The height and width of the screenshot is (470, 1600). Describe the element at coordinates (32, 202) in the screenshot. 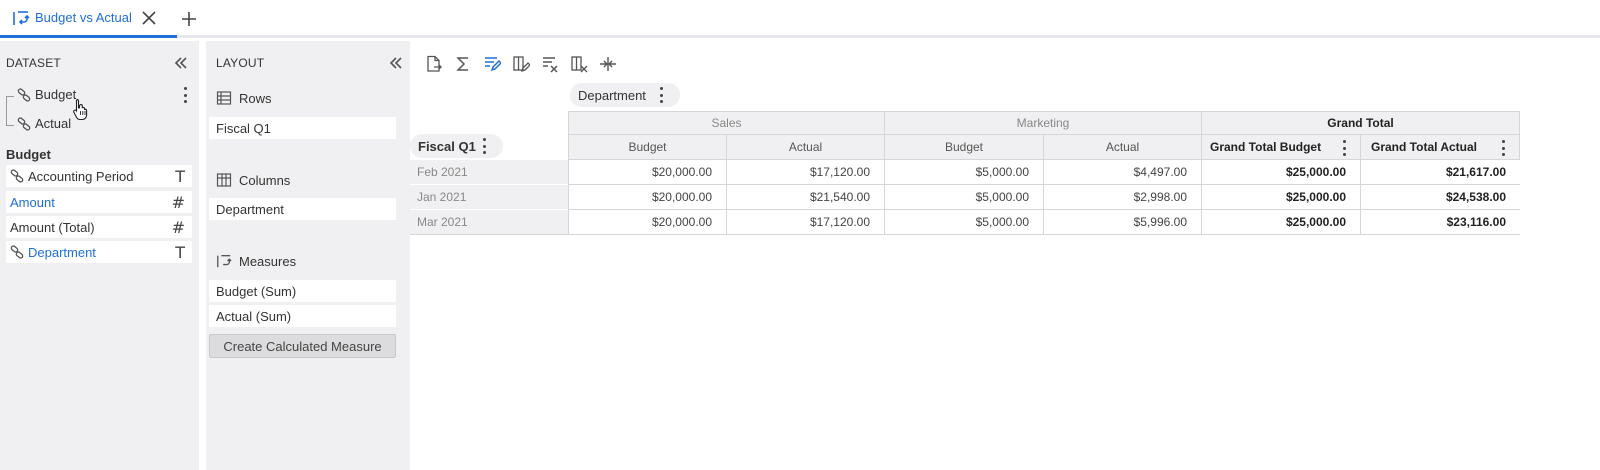

I see `field-label: Amount` at that location.